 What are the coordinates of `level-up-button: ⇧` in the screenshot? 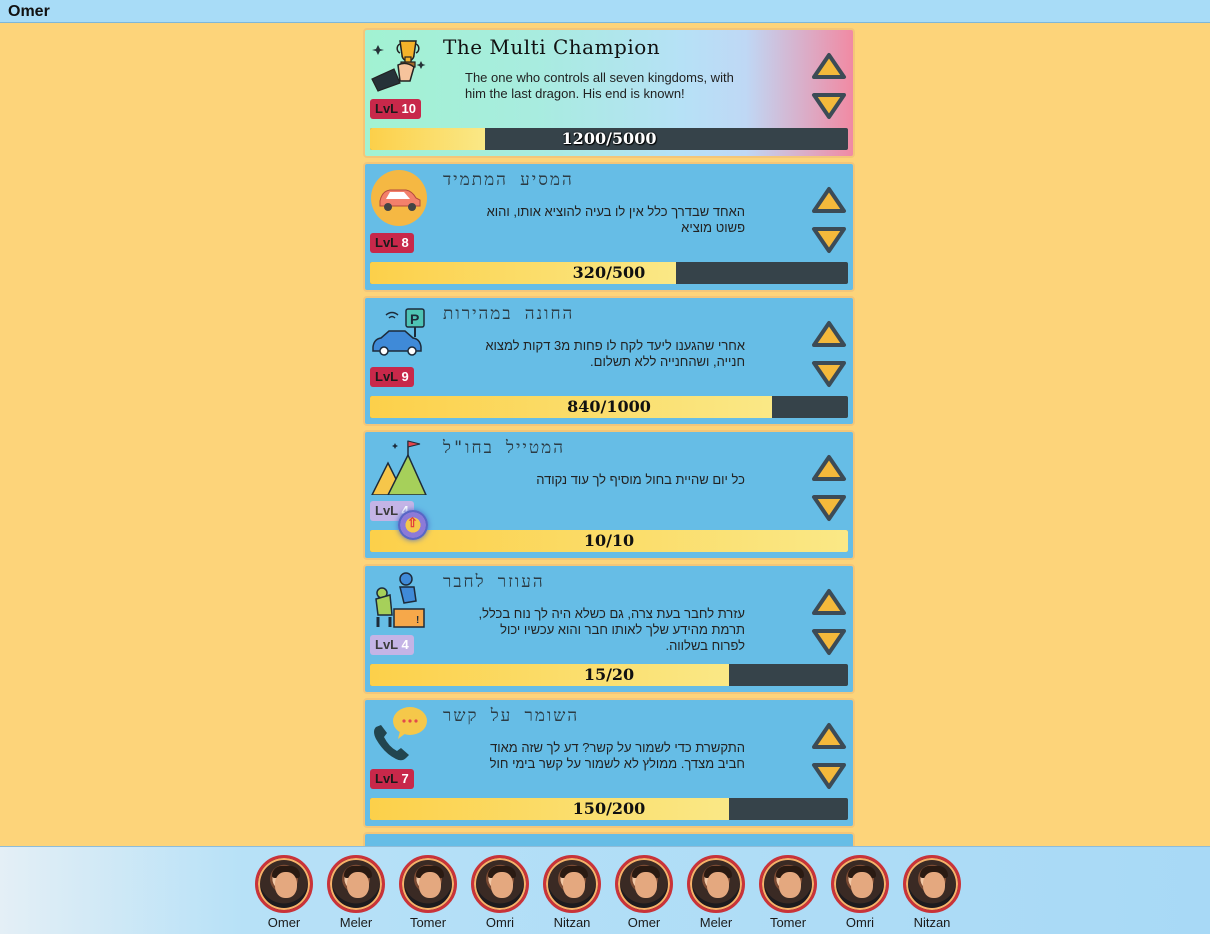 It's located at (413, 525).